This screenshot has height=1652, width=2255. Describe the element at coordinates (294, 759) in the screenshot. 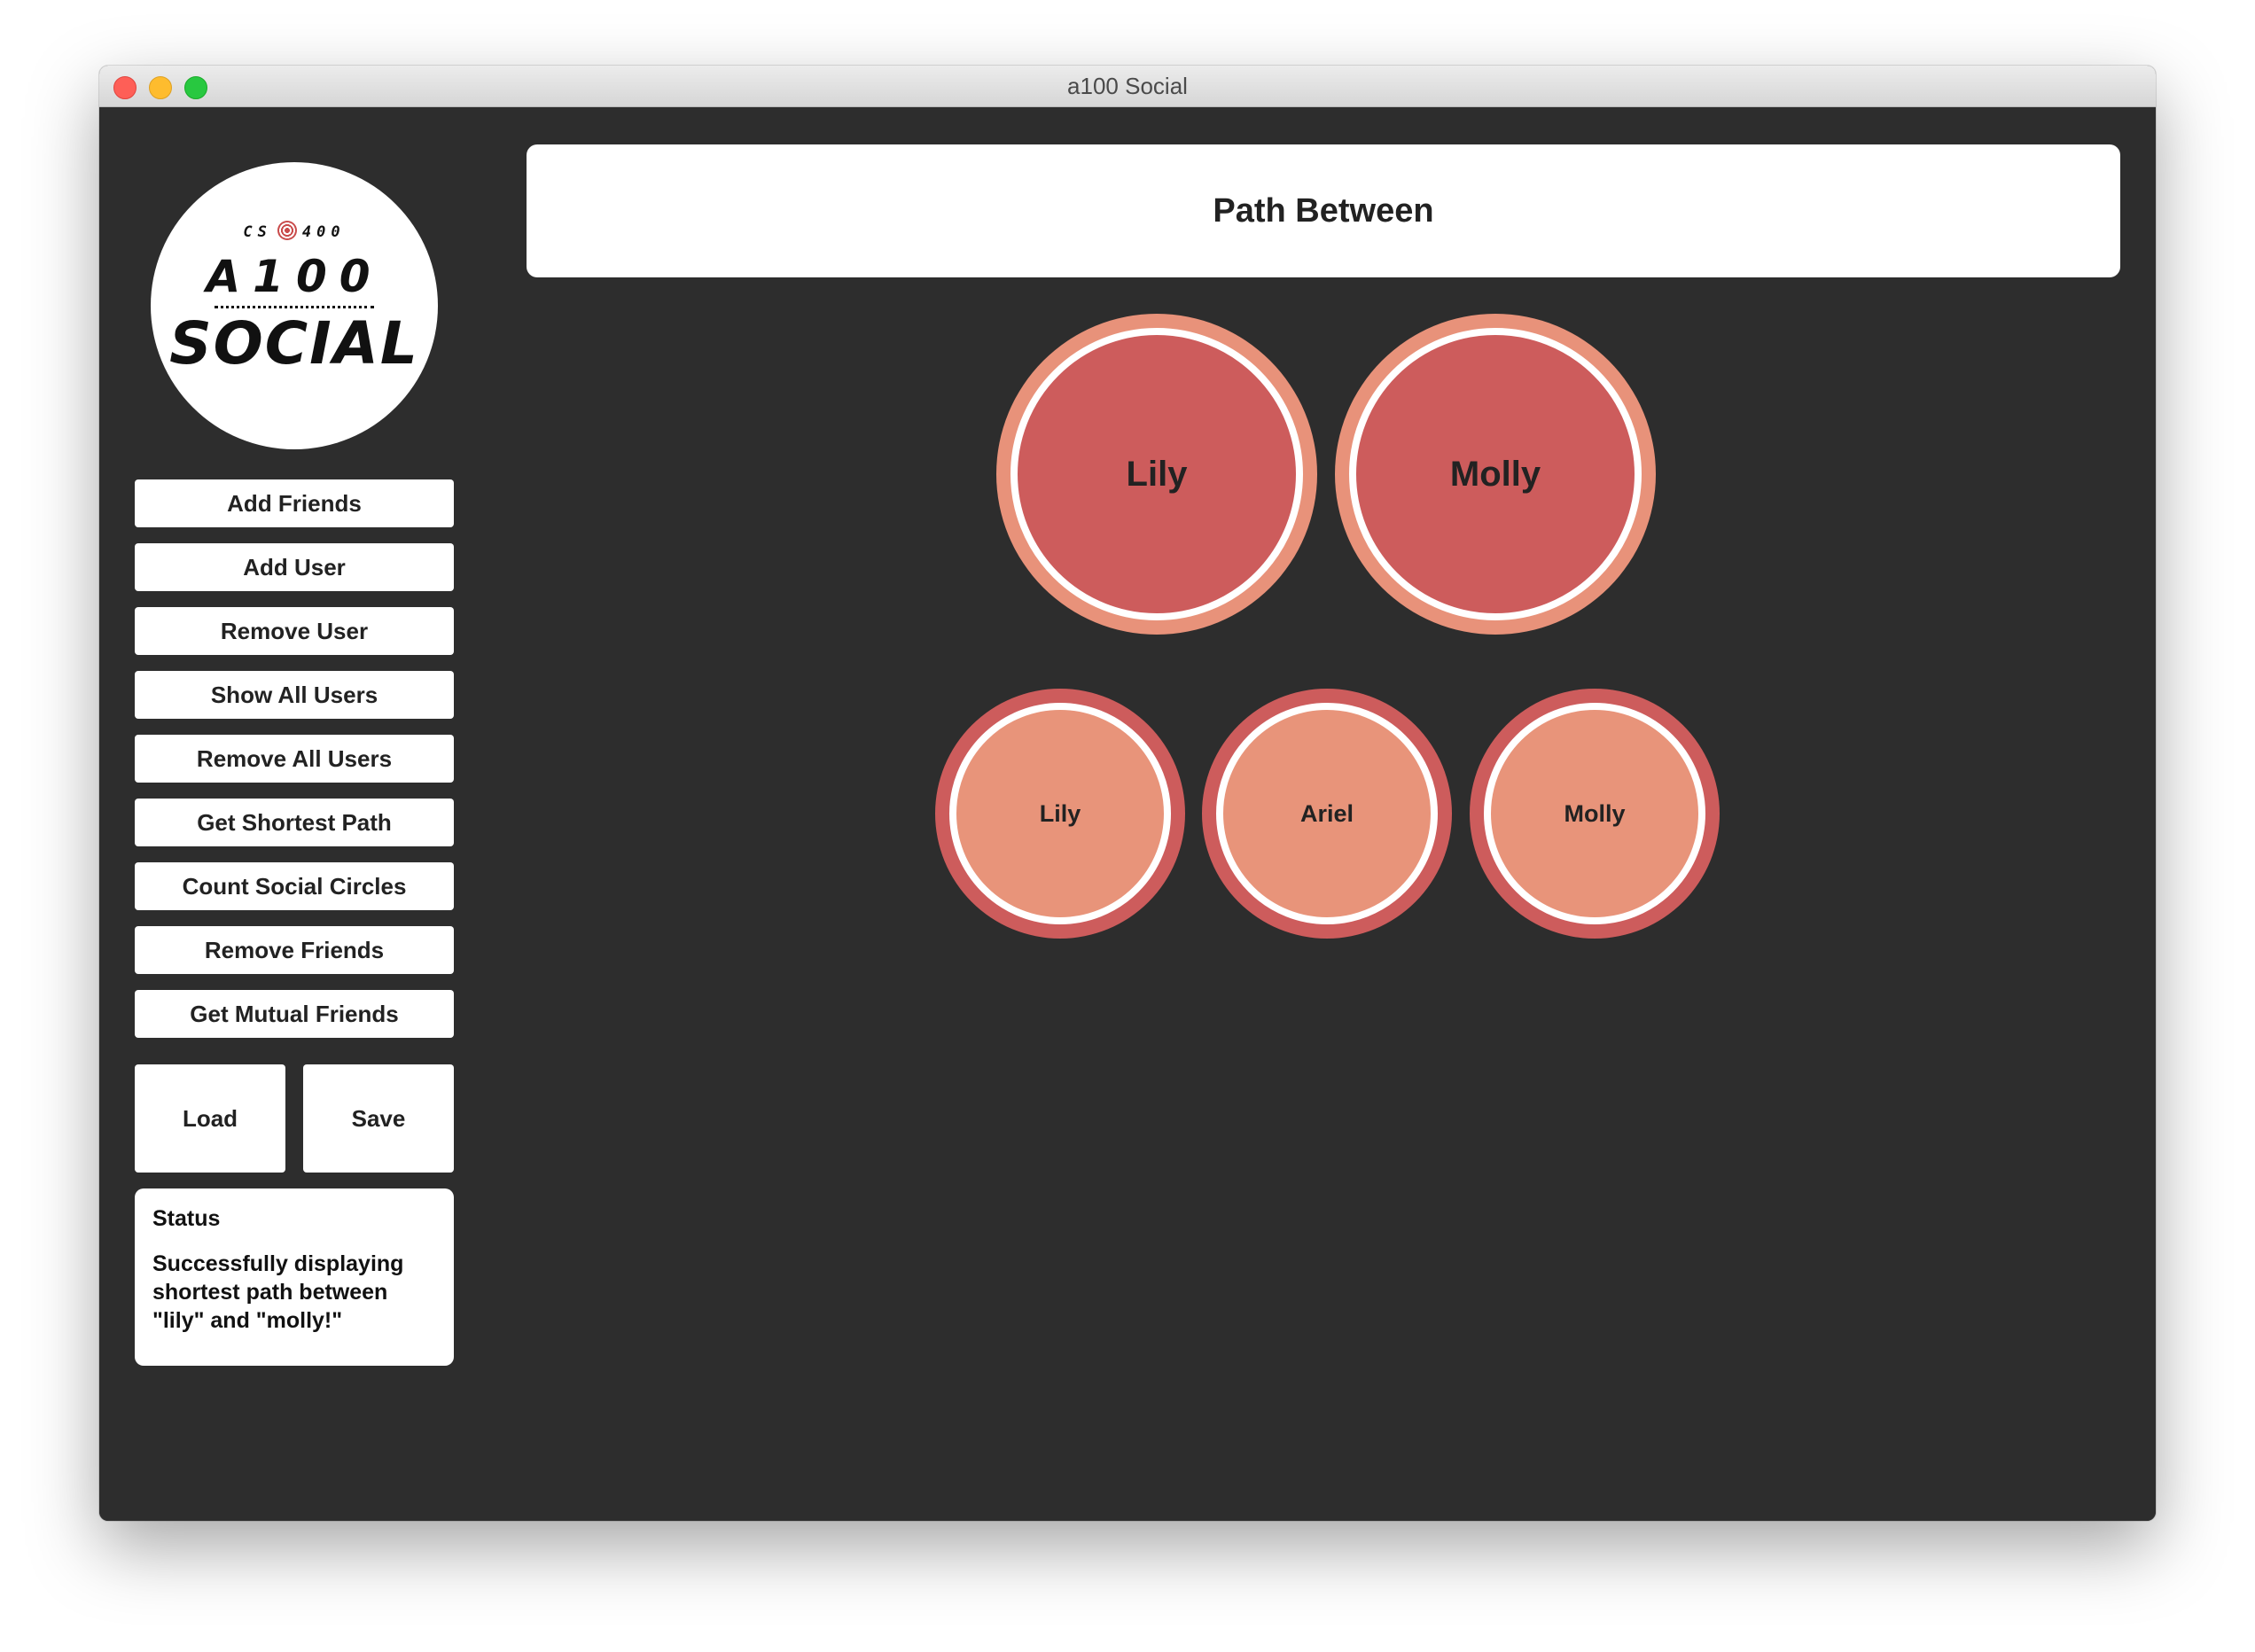

I see `remove-all-users-button: Remove All Users` at that location.